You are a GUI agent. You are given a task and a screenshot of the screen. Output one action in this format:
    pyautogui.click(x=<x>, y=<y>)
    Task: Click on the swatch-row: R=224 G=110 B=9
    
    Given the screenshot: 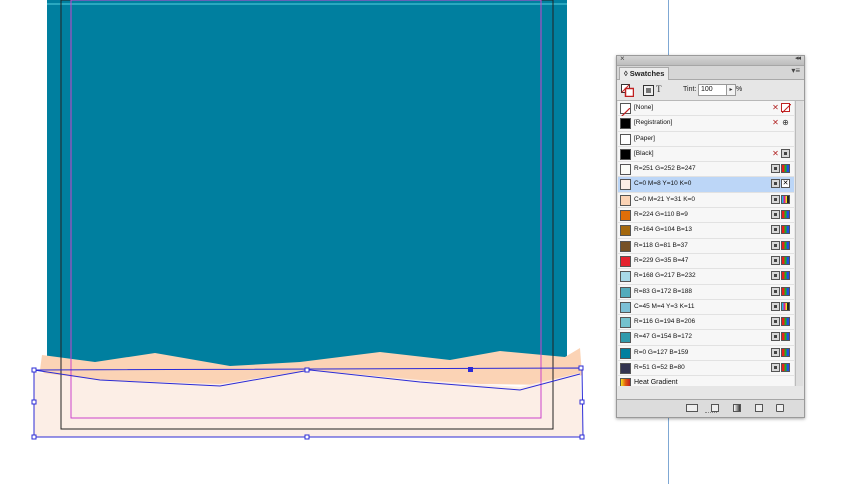 What is the action you would take?
    pyautogui.click(x=706, y=216)
    